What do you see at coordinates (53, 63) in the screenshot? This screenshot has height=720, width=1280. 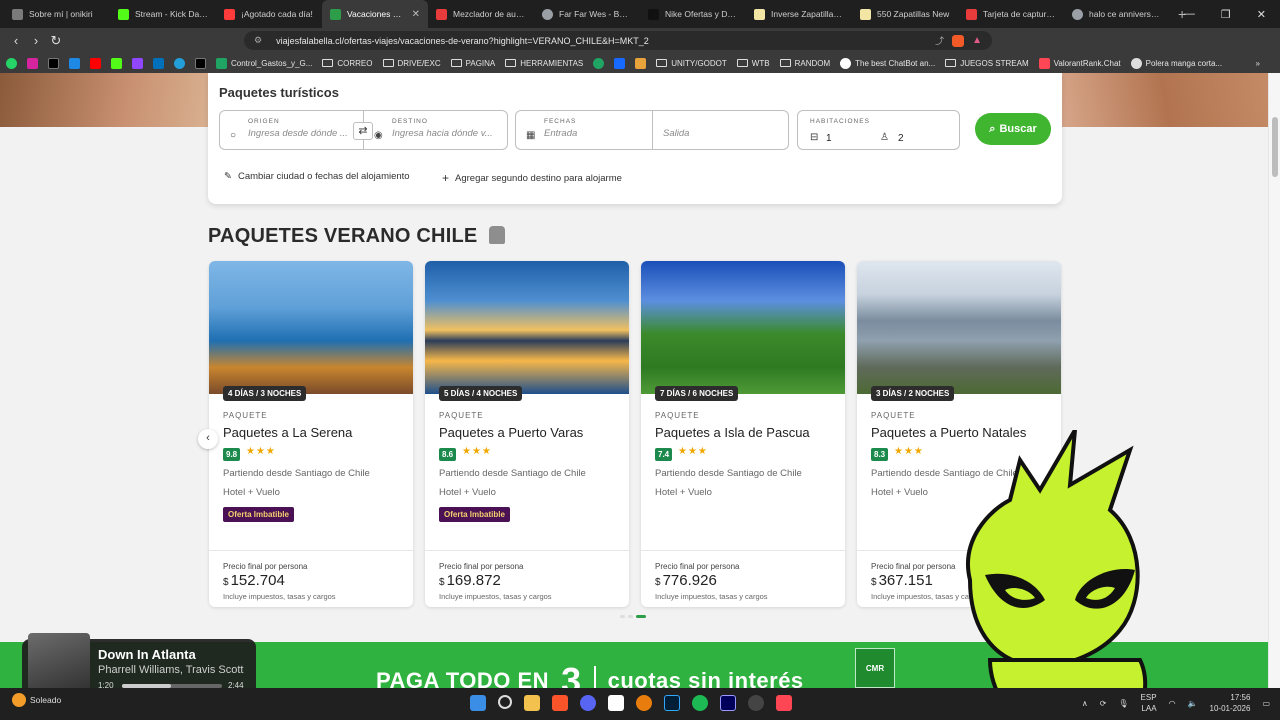 I see `x-icon` at bounding box center [53, 63].